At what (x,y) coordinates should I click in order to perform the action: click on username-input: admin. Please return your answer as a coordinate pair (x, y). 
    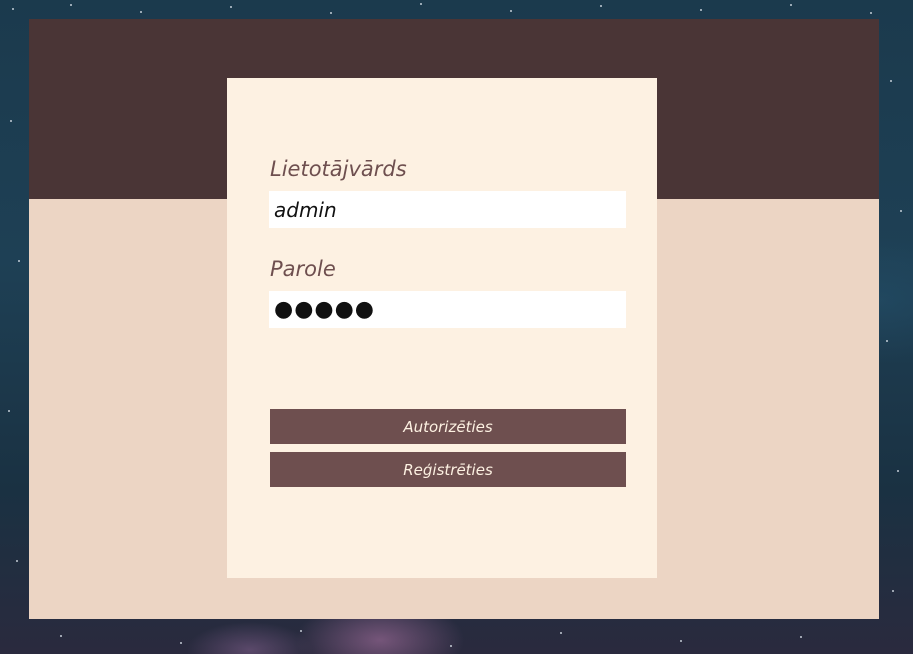
    Looking at the image, I should click on (447, 209).